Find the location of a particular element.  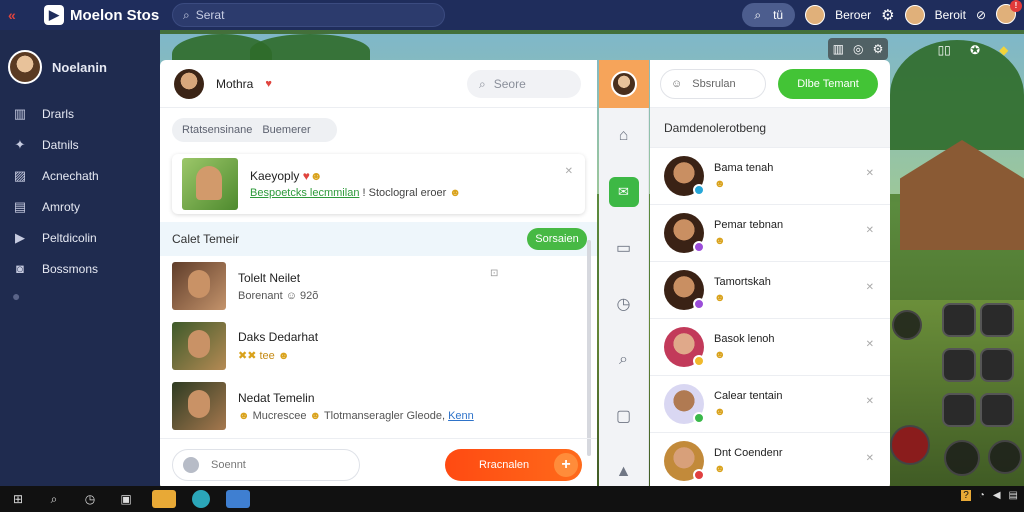

camera-icon: ▣ is located at coordinates (126, 499).